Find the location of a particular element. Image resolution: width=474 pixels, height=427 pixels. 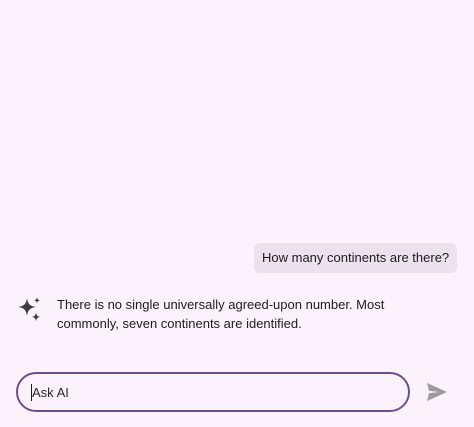

send-icon is located at coordinates (437, 393).